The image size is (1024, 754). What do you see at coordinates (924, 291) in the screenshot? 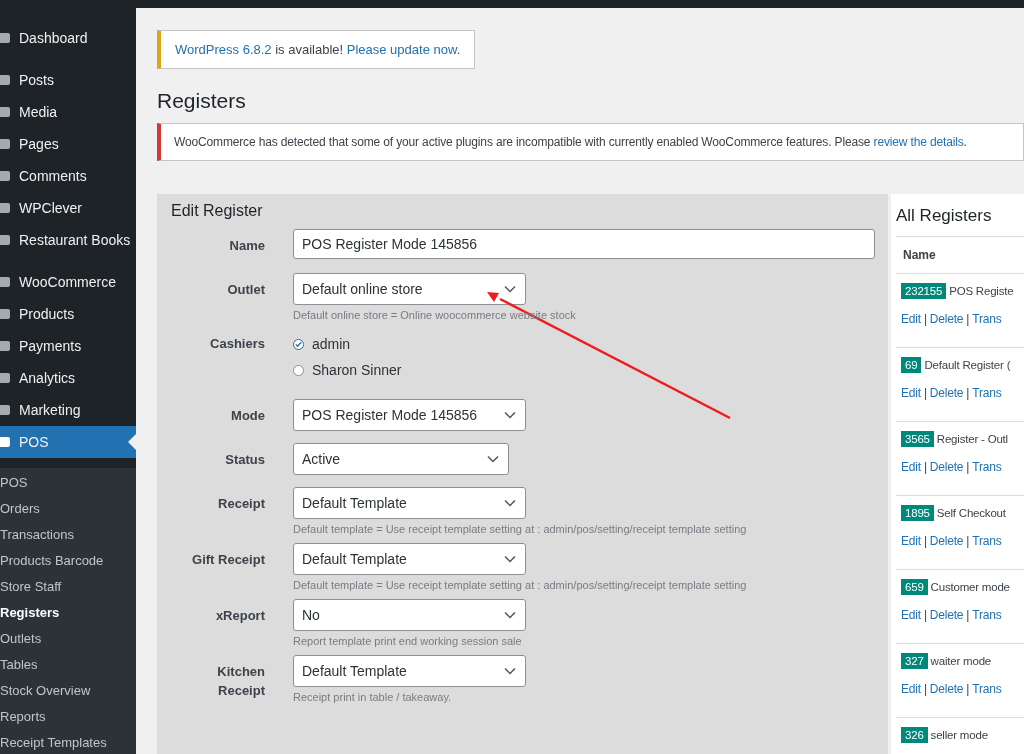
I see `id-badge: 232155` at bounding box center [924, 291].